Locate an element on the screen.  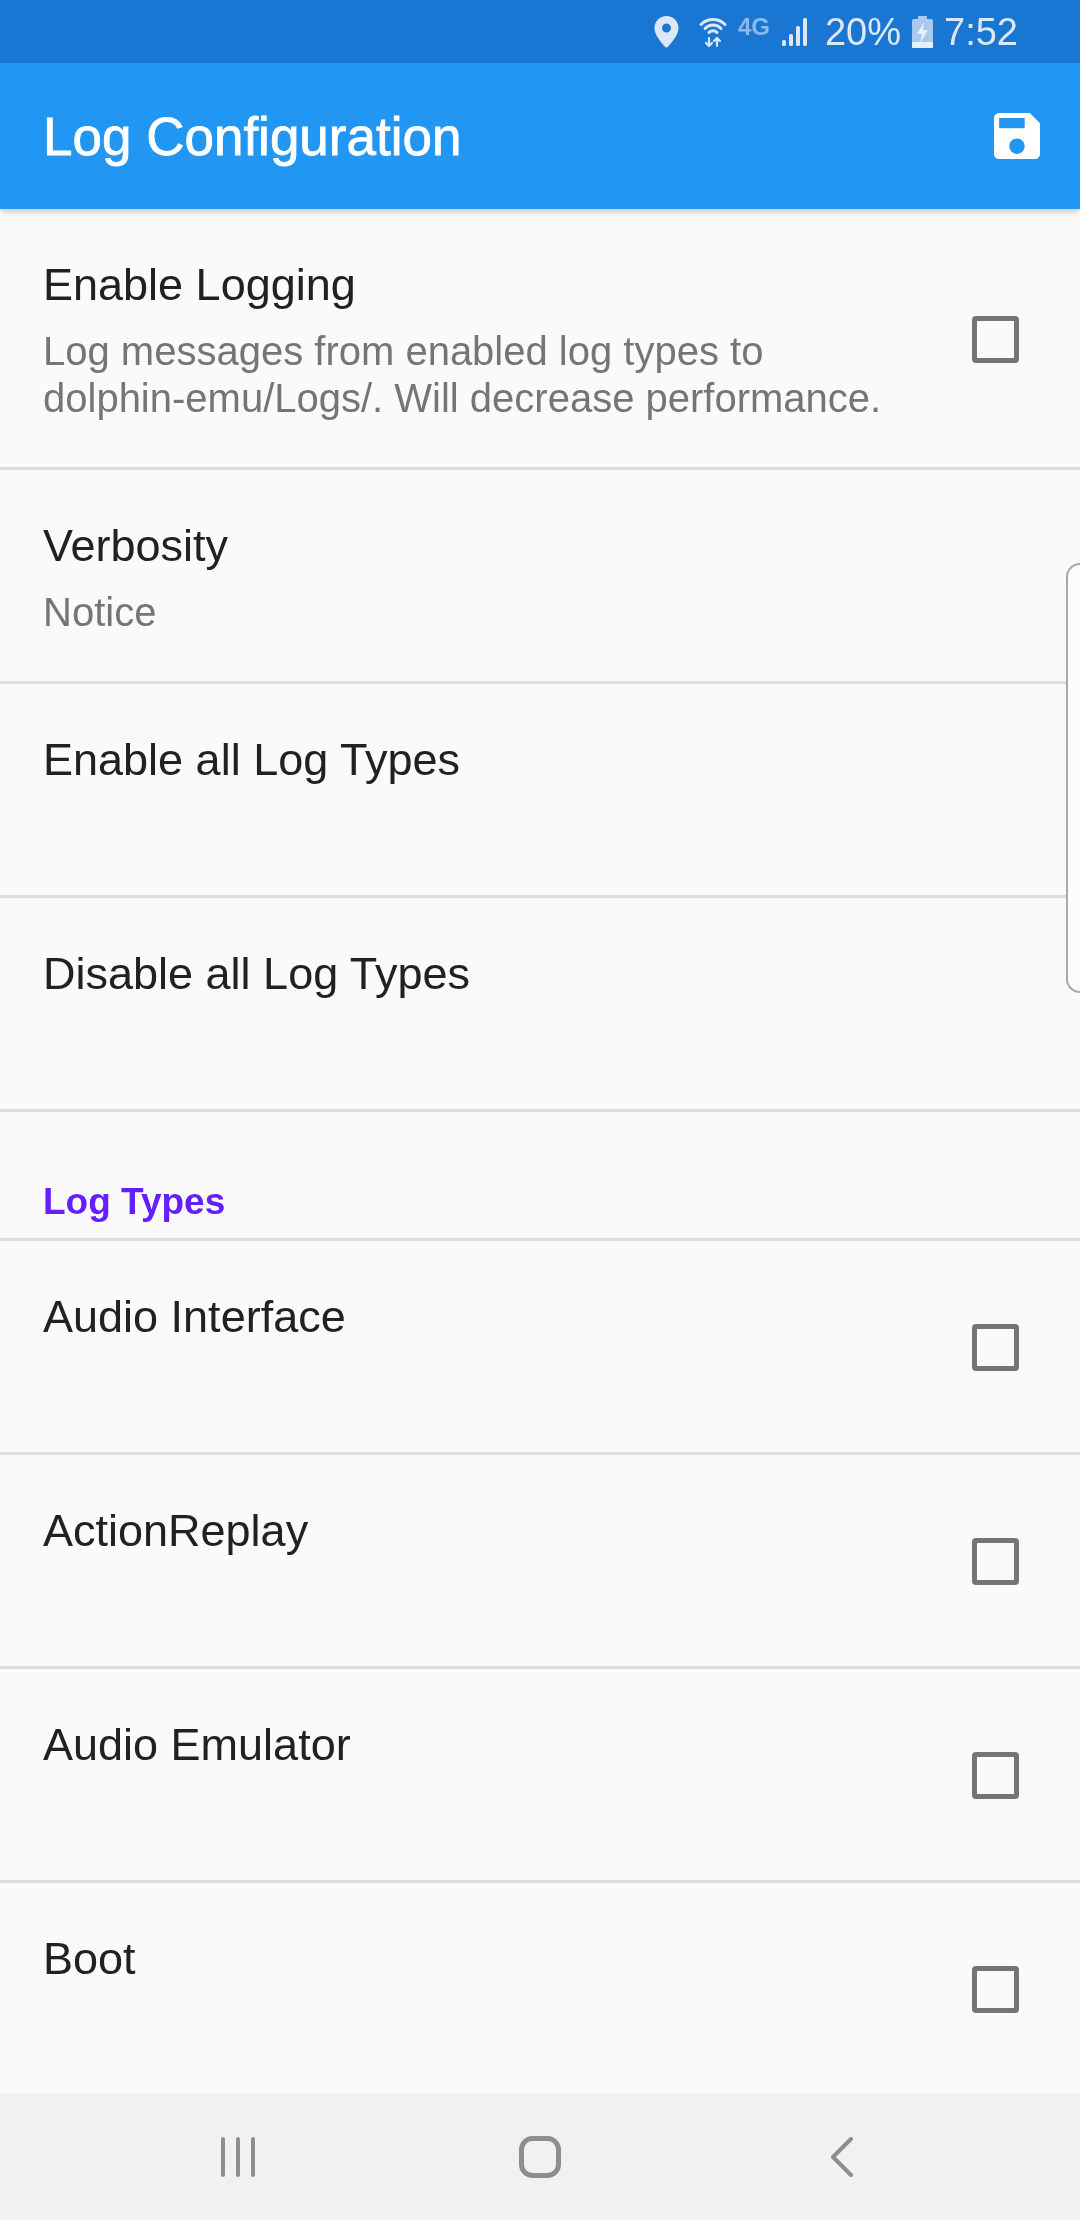
location-icon is located at coordinates (666, 31).